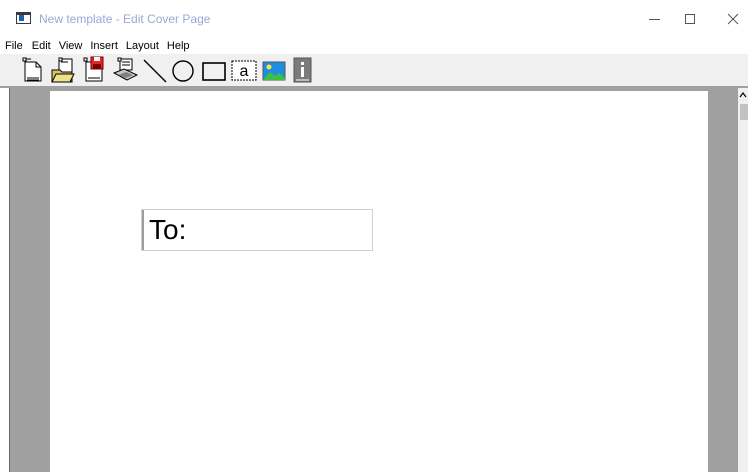 Image resolution: width=748 pixels, height=472 pixels. Describe the element at coordinates (214, 70) in the screenshot. I see `rectangle-tool-icon` at that location.